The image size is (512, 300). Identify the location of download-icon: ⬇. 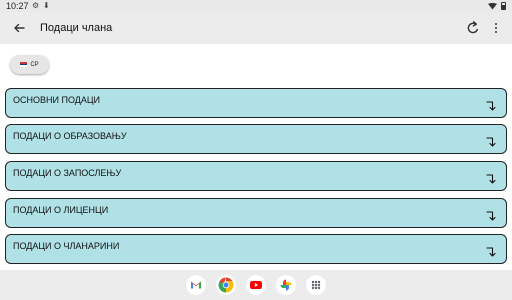
(46, 5).